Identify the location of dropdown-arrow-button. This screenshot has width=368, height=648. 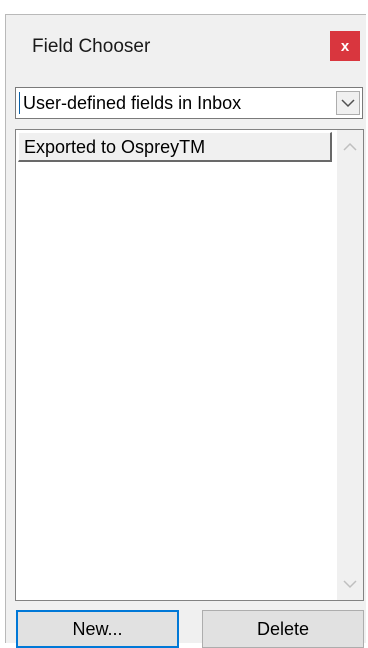
(348, 103).